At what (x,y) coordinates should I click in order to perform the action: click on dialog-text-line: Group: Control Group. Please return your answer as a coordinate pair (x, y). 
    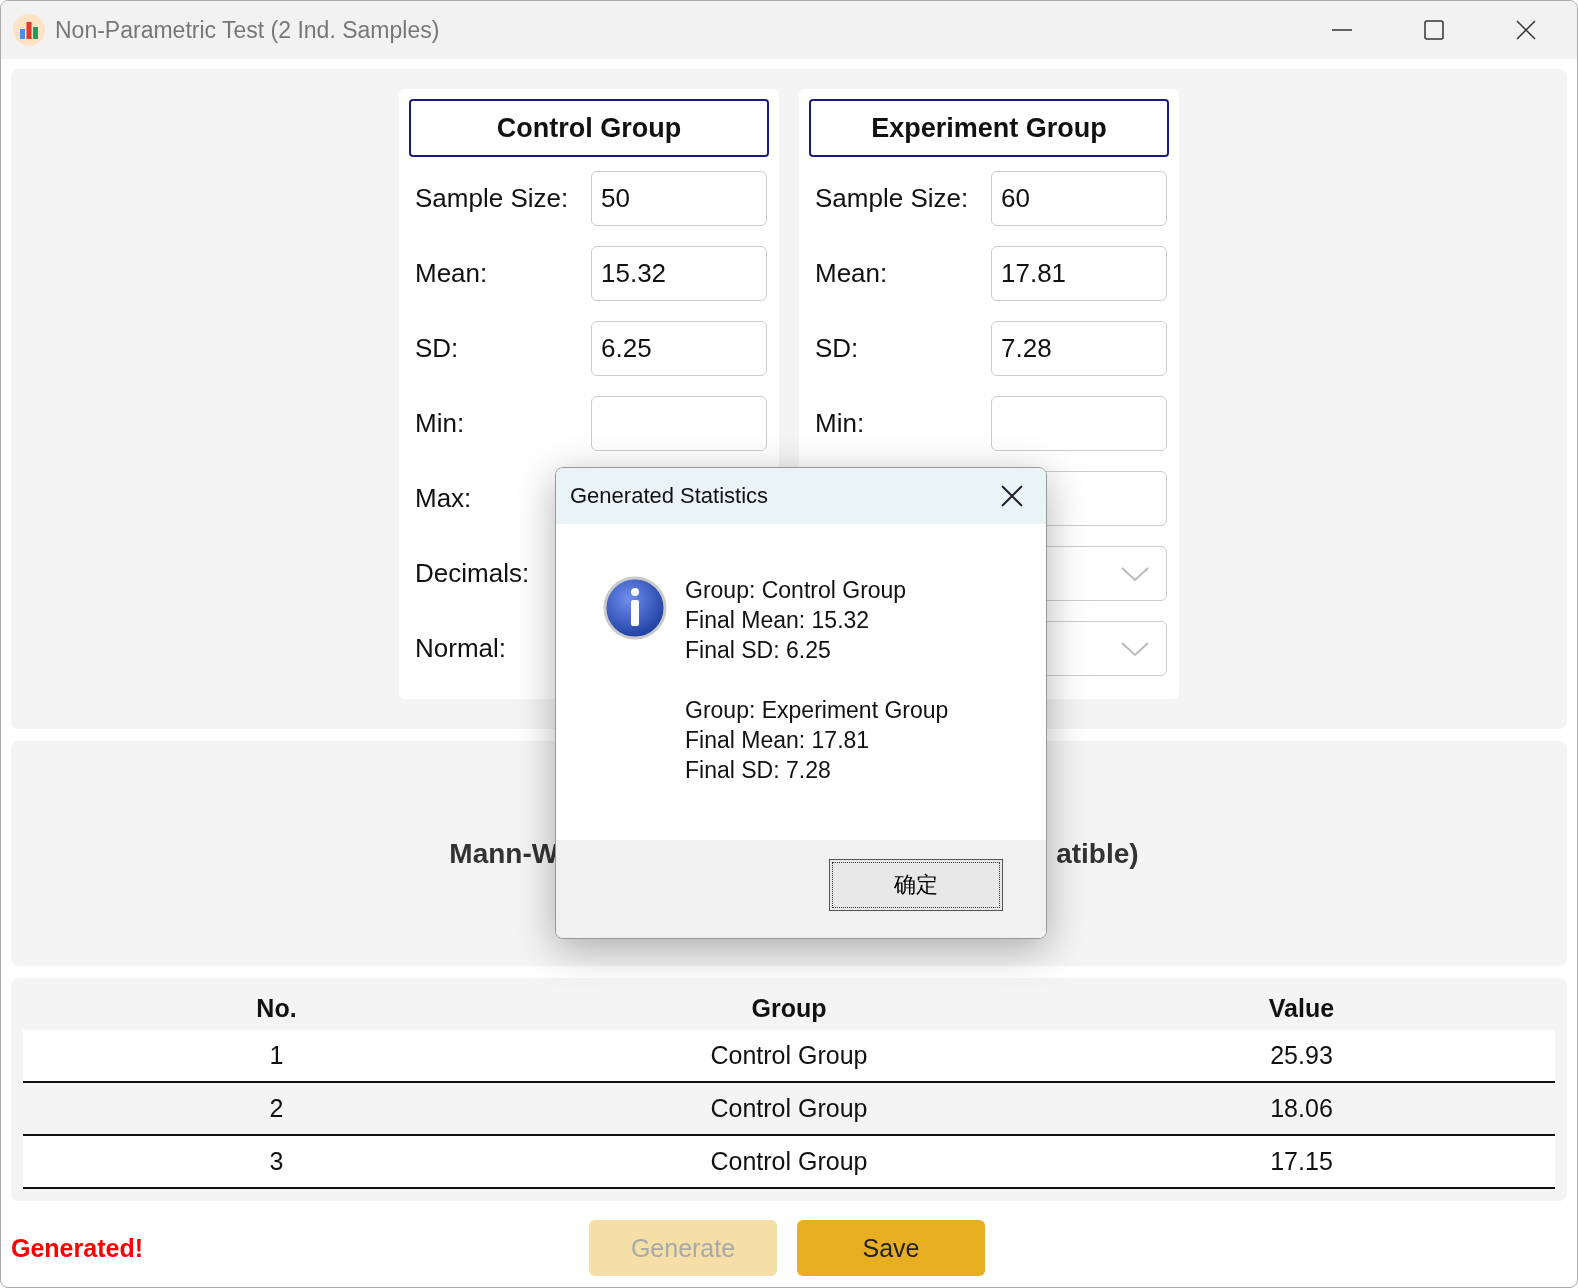
    Looking at the image, I should click on (796, 590).